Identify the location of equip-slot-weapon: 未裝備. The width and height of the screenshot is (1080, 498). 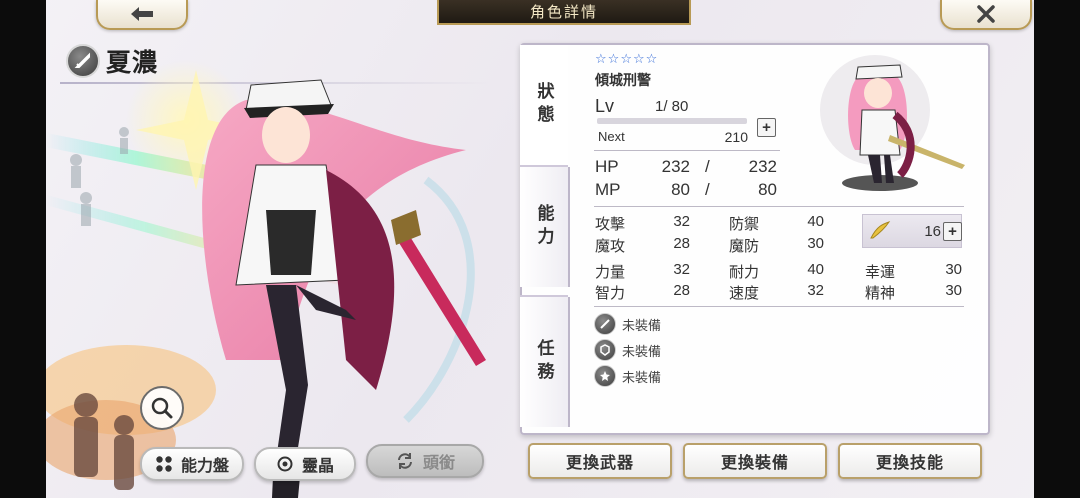
(627, 324).